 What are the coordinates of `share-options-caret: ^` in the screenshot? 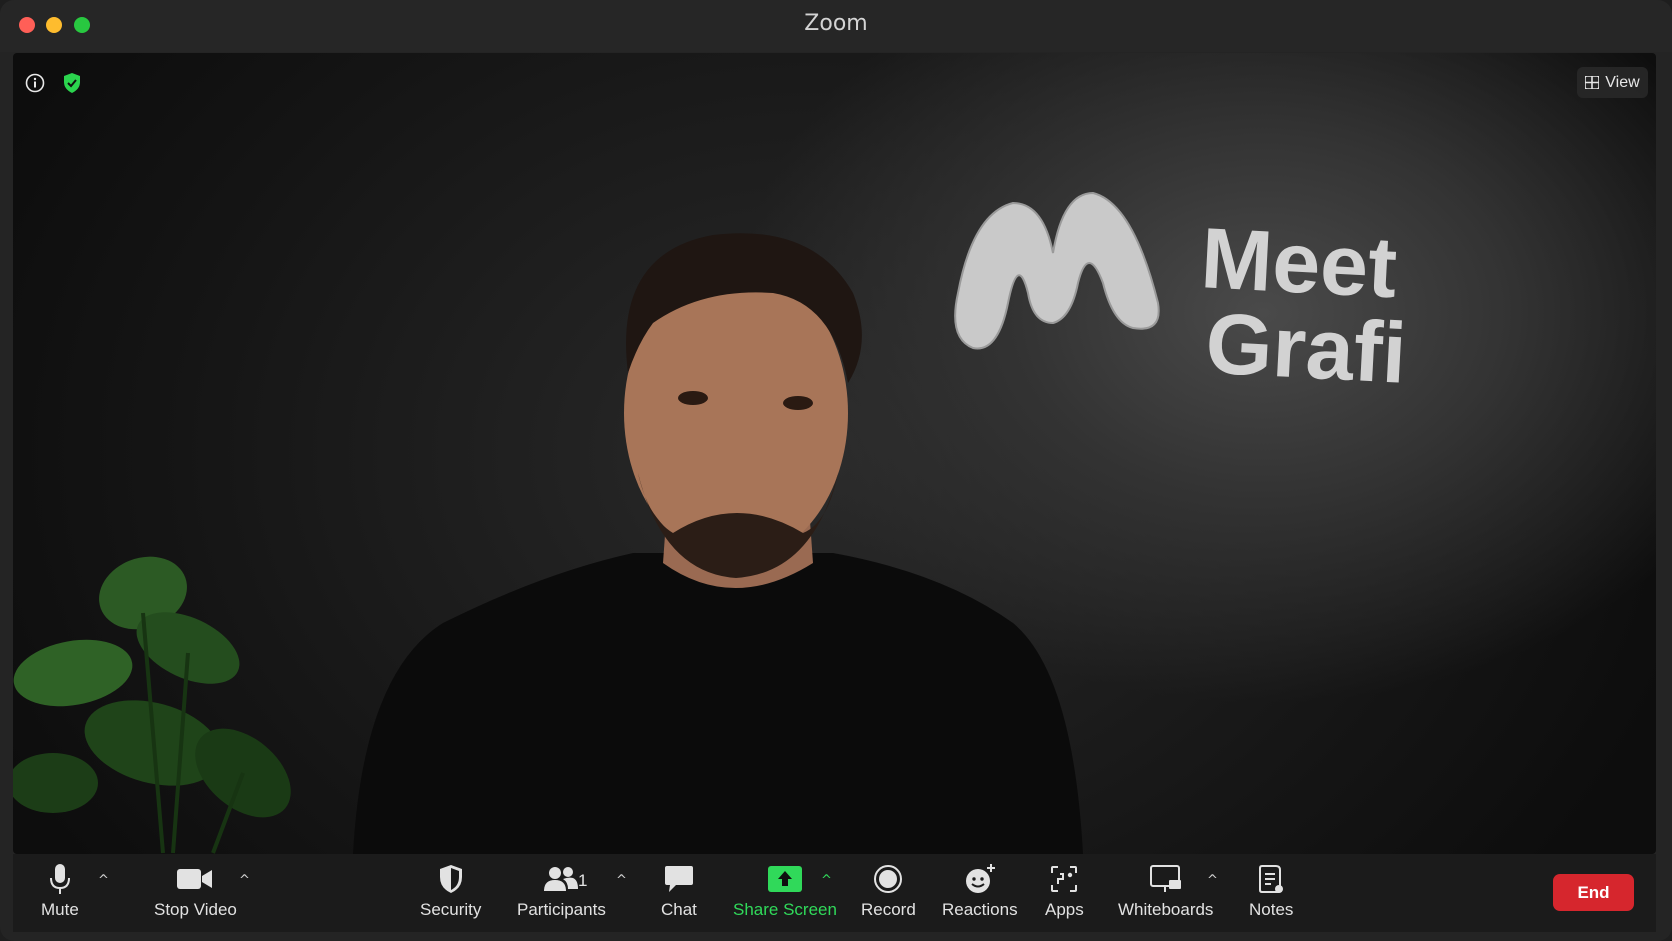 It's located at (826, 880).